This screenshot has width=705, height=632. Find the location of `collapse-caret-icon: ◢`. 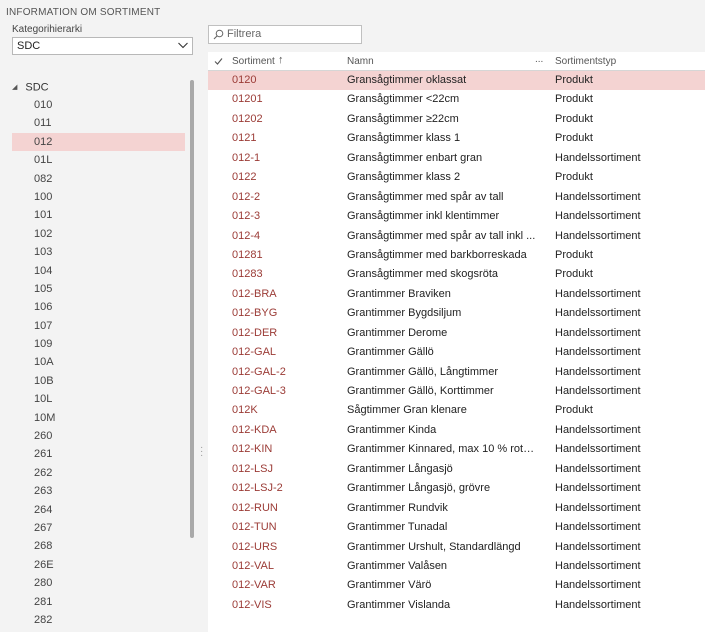

collapse-caret-icon: ◢ is located at coordinates (14, 87).